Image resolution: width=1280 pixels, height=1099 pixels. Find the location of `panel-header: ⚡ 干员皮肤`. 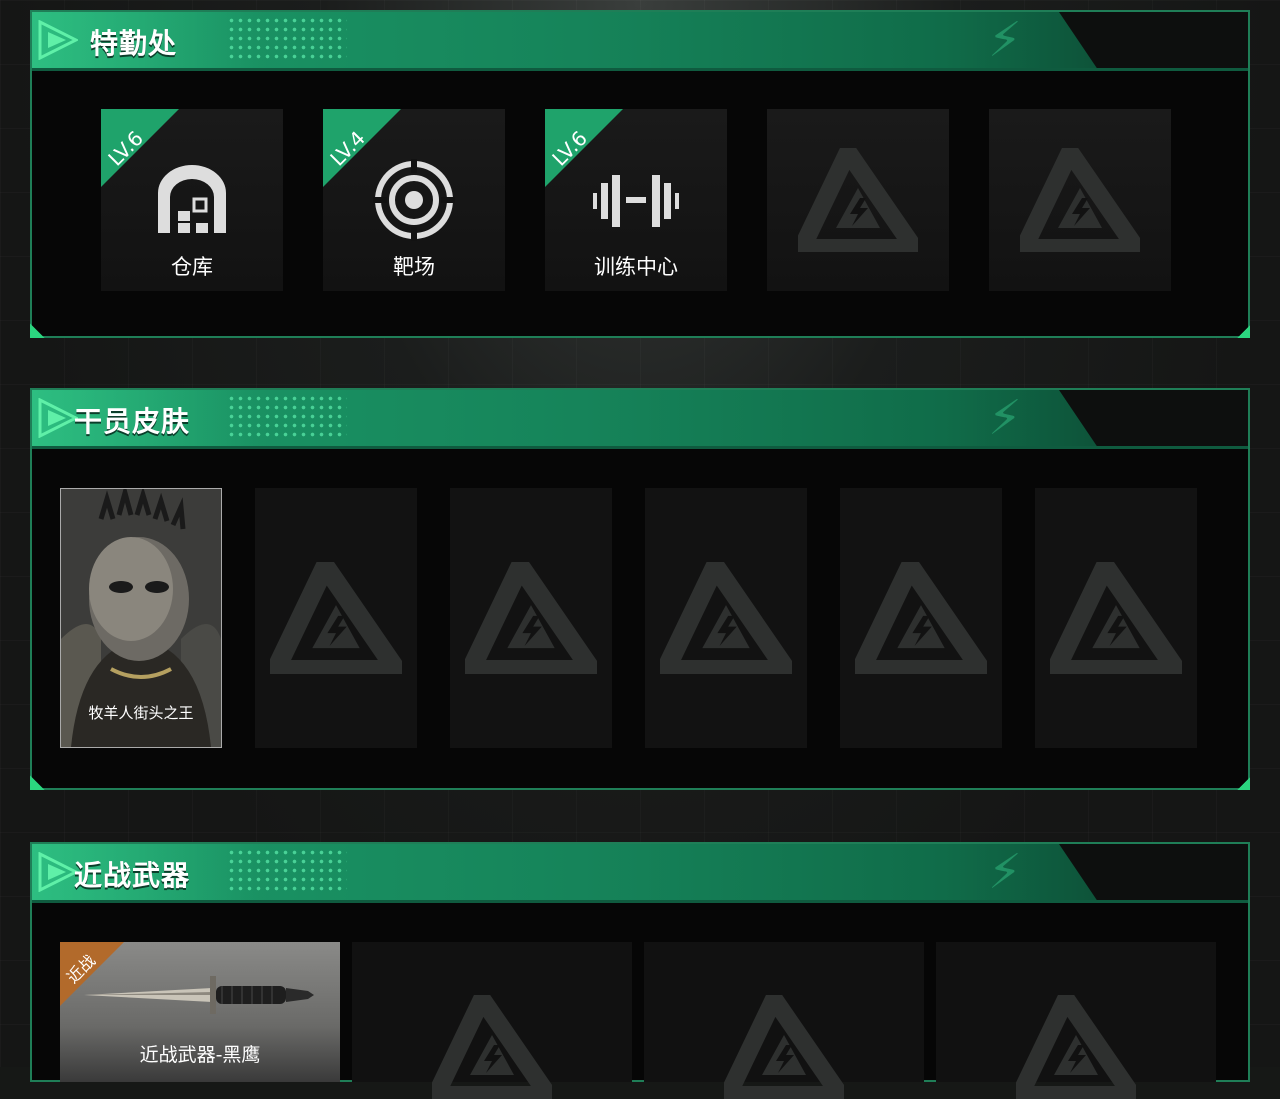

panel-header: ⚡ 干员皮肤 is located at coordinates (640, 419).